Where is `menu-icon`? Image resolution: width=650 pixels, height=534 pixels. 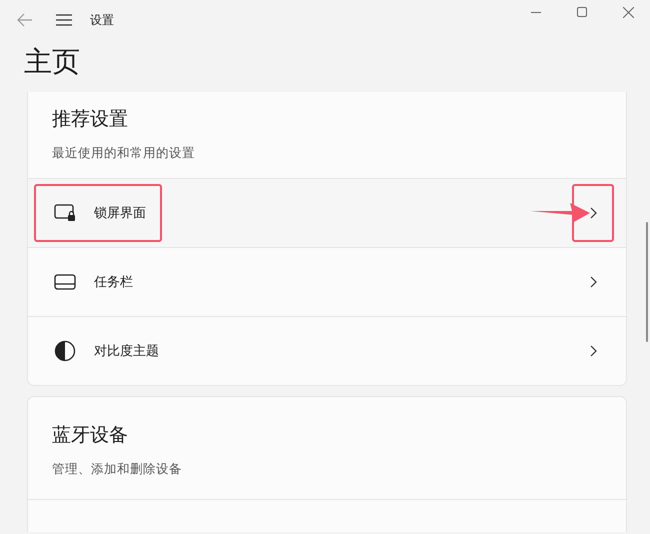
menu-icon is located at coordinates (64, 20).